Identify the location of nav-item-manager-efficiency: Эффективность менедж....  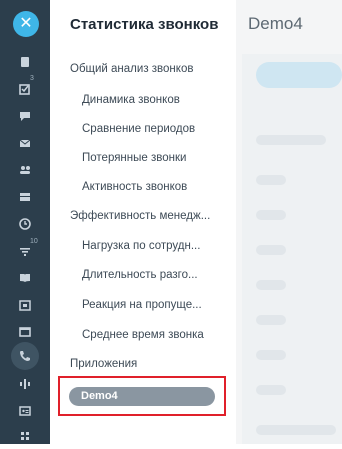
(163, 216).